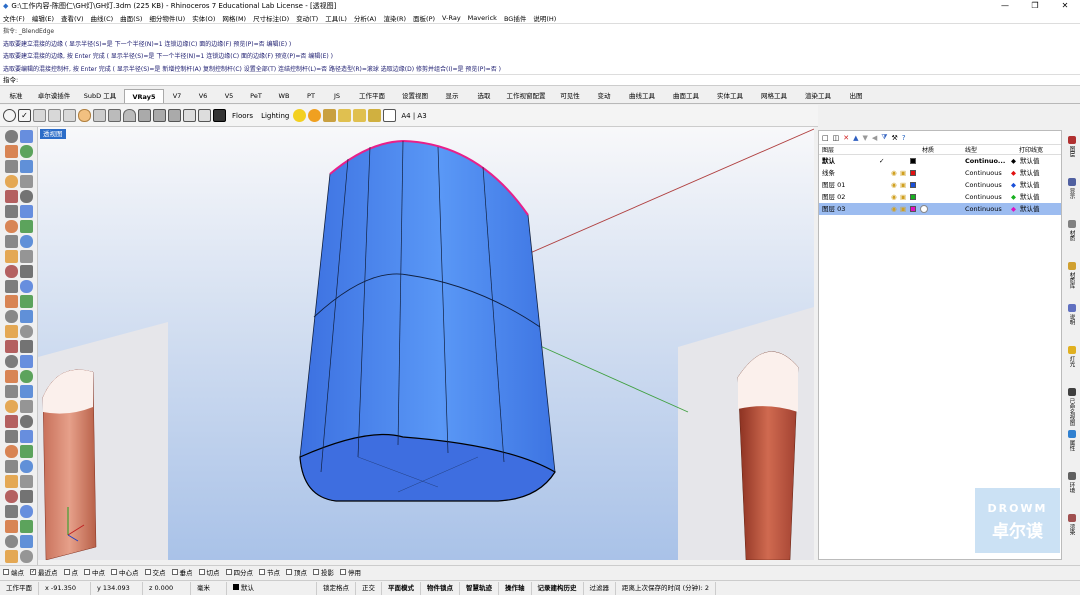 The height and width of the screenshot is (595, 1080). Describe the element at coordinates (94, 572) in the screenshot. I see `osnap-toggle: 中点` at that location.